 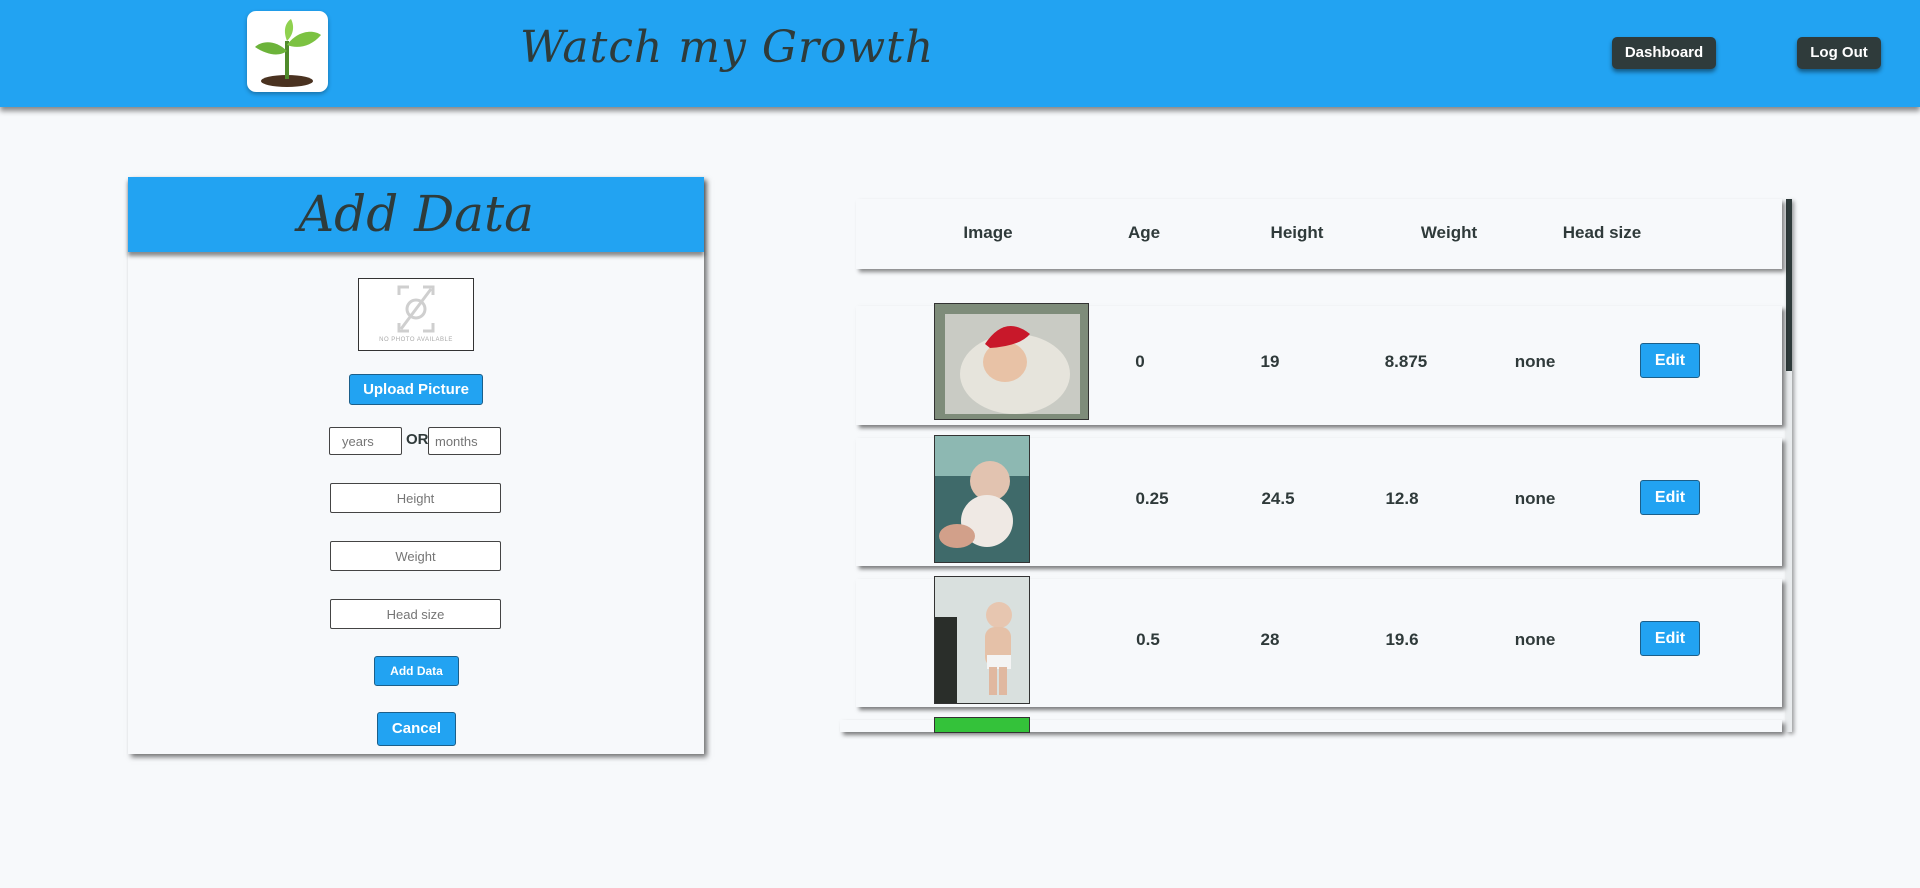 What do you see at coordinates (287, 51) in the screenshot?
I see `plant-logo-icon` at bounding box center [287, 51].